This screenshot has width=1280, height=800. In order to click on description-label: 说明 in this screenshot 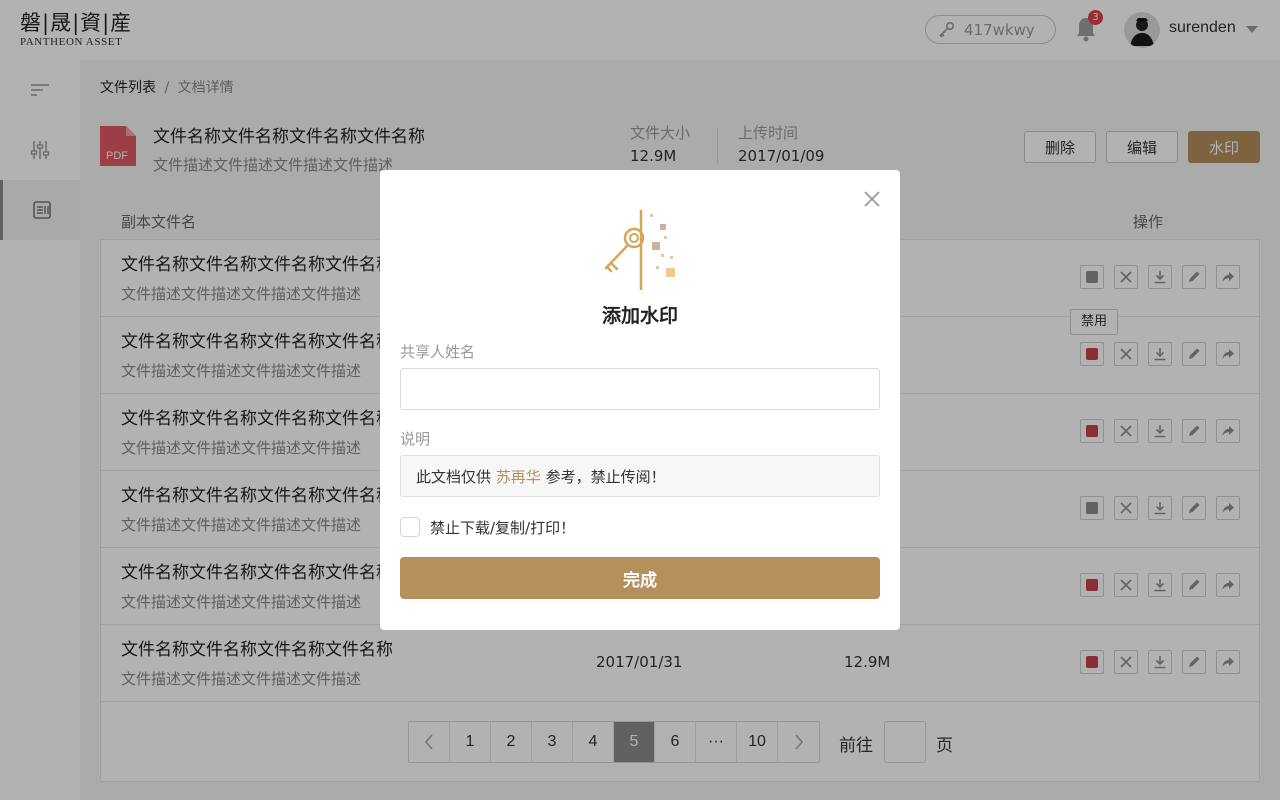, I will do `click(415, 439)`.